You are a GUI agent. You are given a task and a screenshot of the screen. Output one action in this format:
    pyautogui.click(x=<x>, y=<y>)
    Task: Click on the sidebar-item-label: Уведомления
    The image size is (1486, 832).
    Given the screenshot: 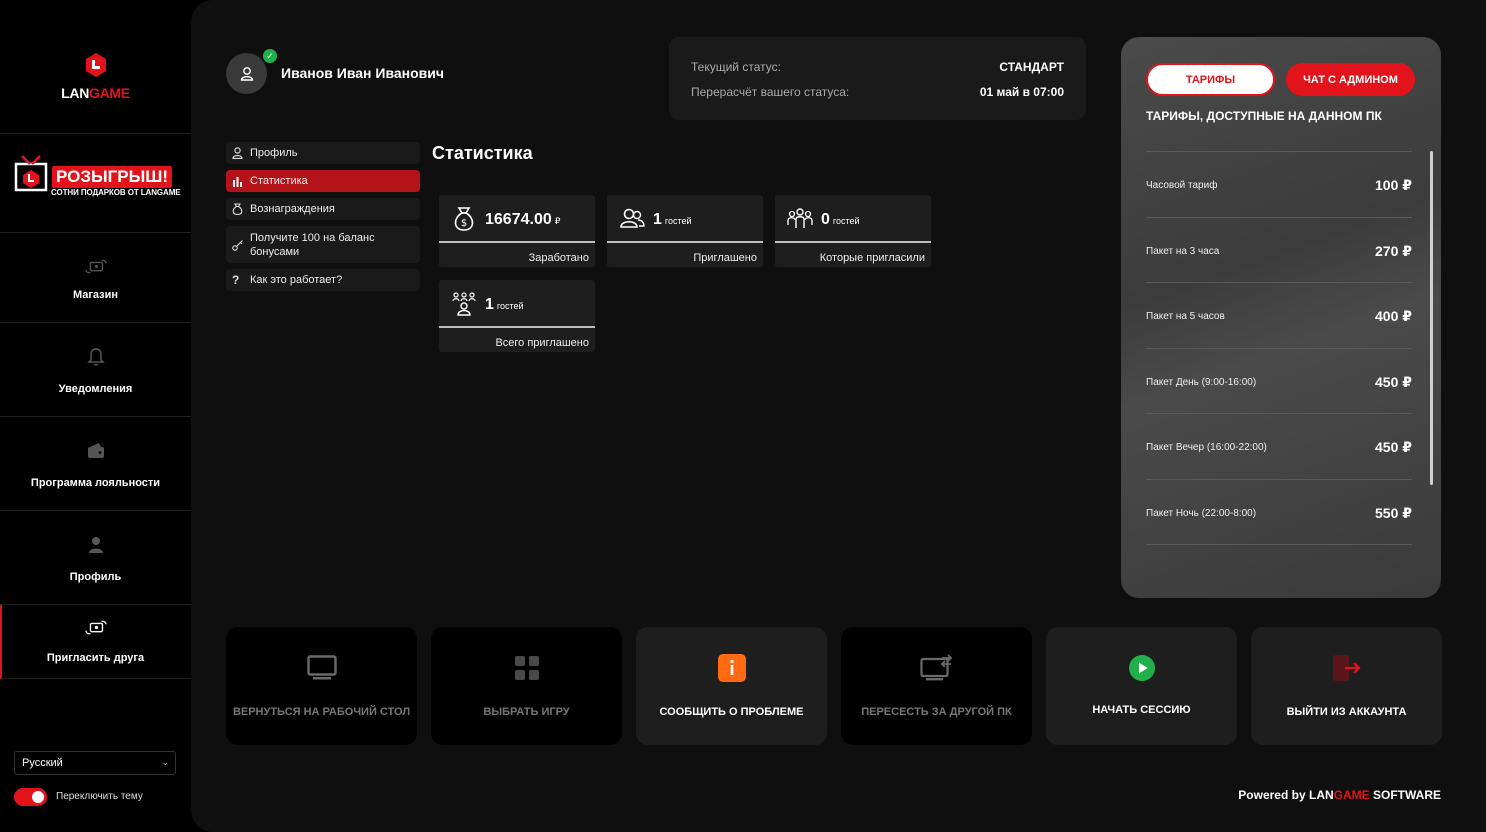 What is the action you would take?
    pyautogui.click(x=95, y=389)
    